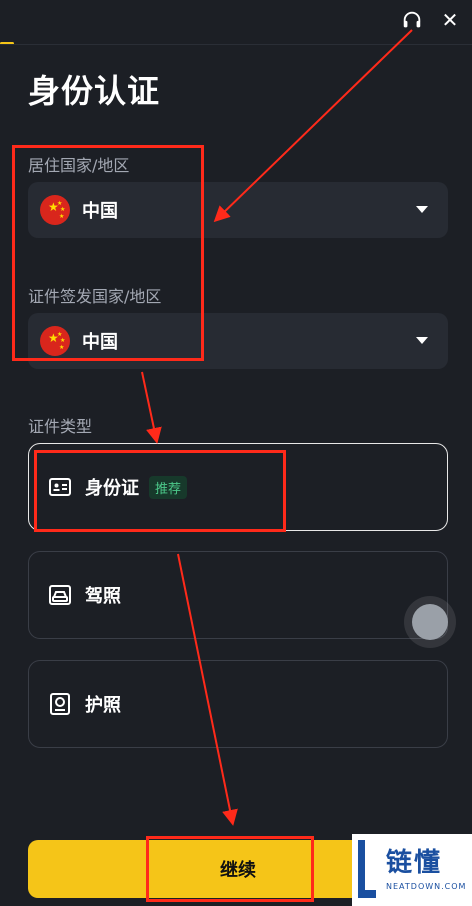  Describe the element at coordinates (238, 487) in the screenshot. I see `doc-option-id-card: 身份证 推荐` at that location.